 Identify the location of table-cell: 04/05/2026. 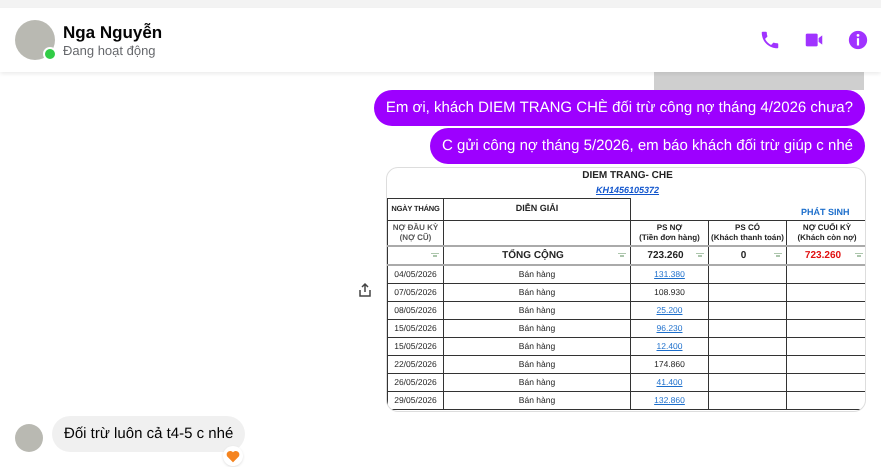
(416, 274).